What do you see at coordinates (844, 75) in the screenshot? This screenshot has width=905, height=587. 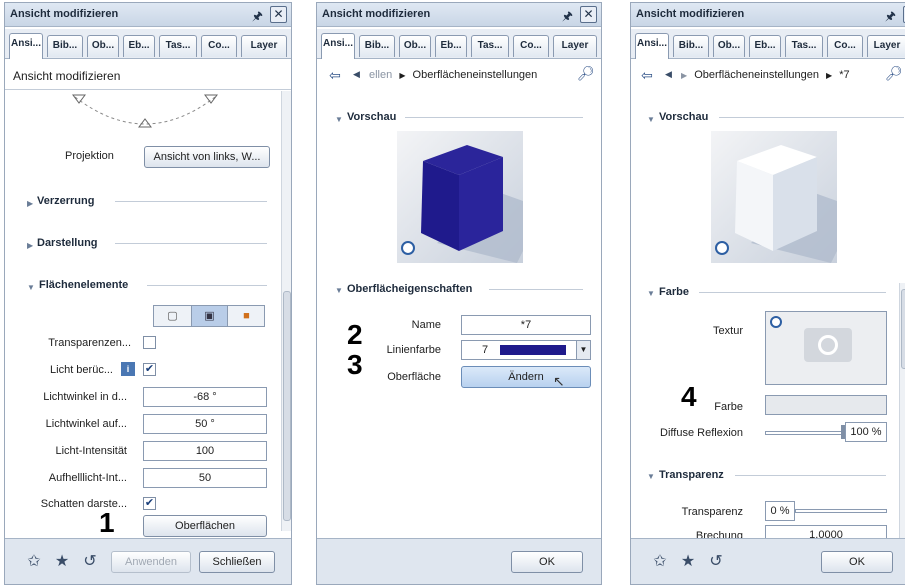 I see `breadcrumb-item: *7` at bounding box center [844, 75].